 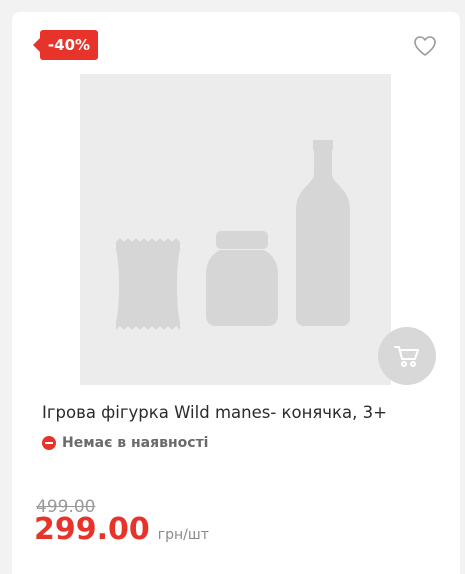 I want to click on heart-outline-icon, so click(x=425, y=46).